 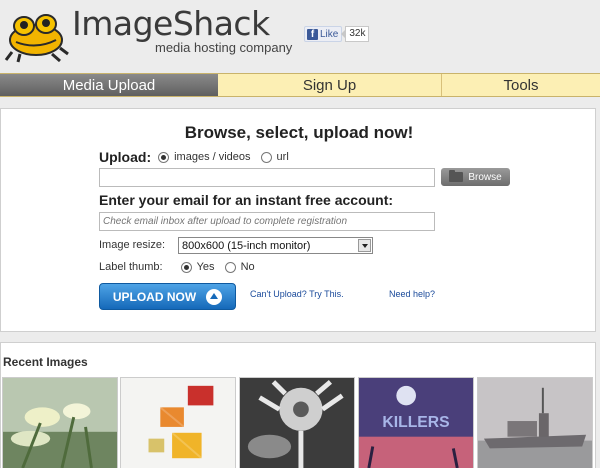 I want to click on label-thumb-row: Label thumb: Yes No, so click(x=177, y=267).